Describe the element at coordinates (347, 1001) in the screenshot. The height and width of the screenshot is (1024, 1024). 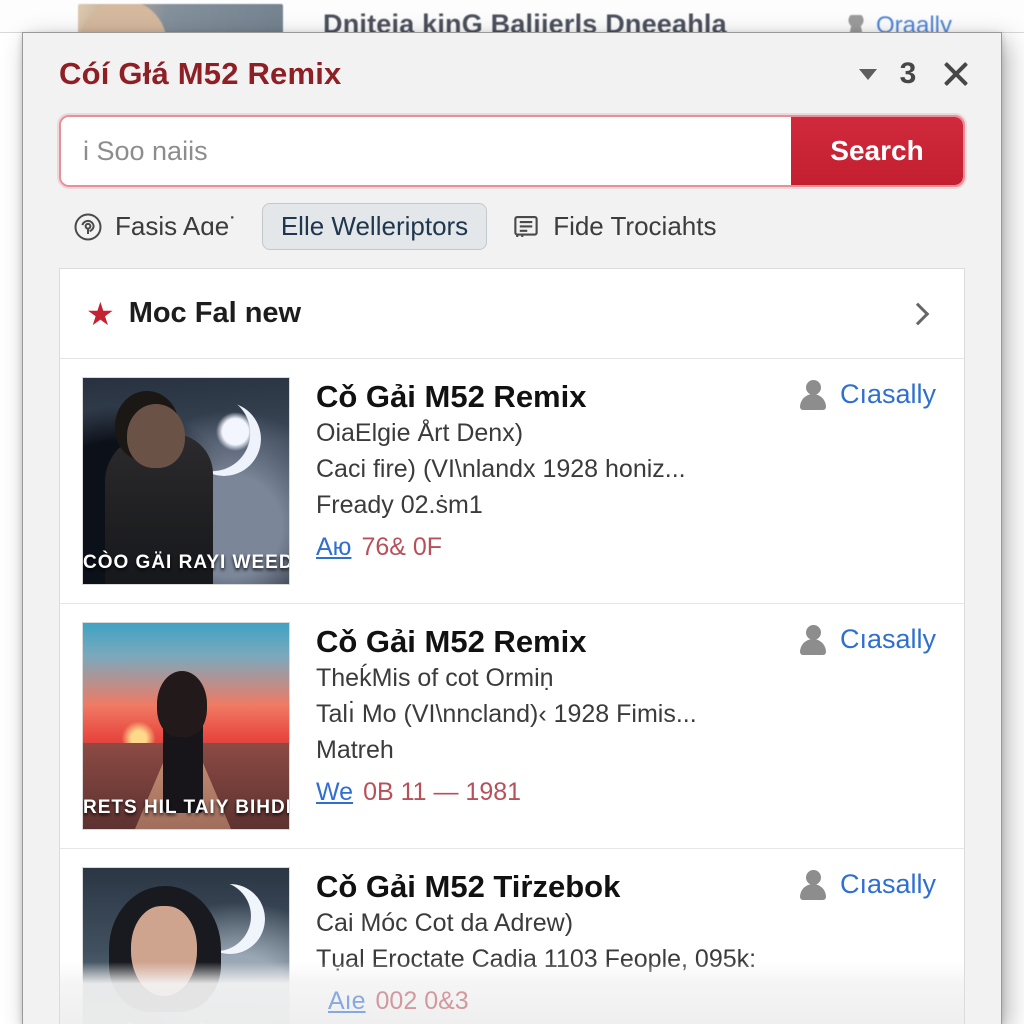
I see `result-meta-link: Аıe` at that location.